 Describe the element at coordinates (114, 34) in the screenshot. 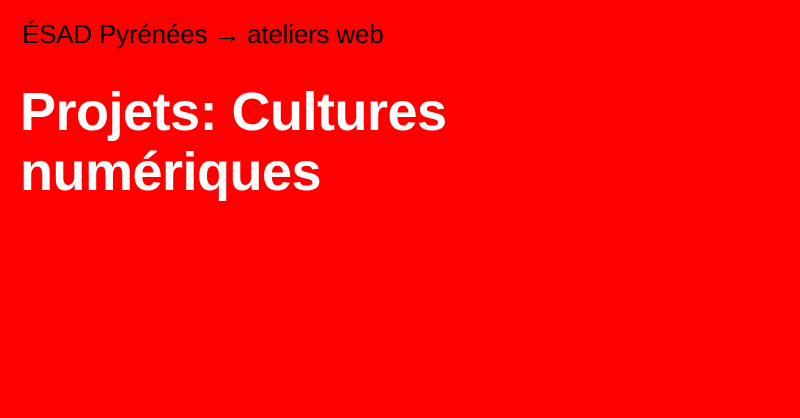

I see `breadcrumb-site: ÉSAD Pyrénées` at that location.